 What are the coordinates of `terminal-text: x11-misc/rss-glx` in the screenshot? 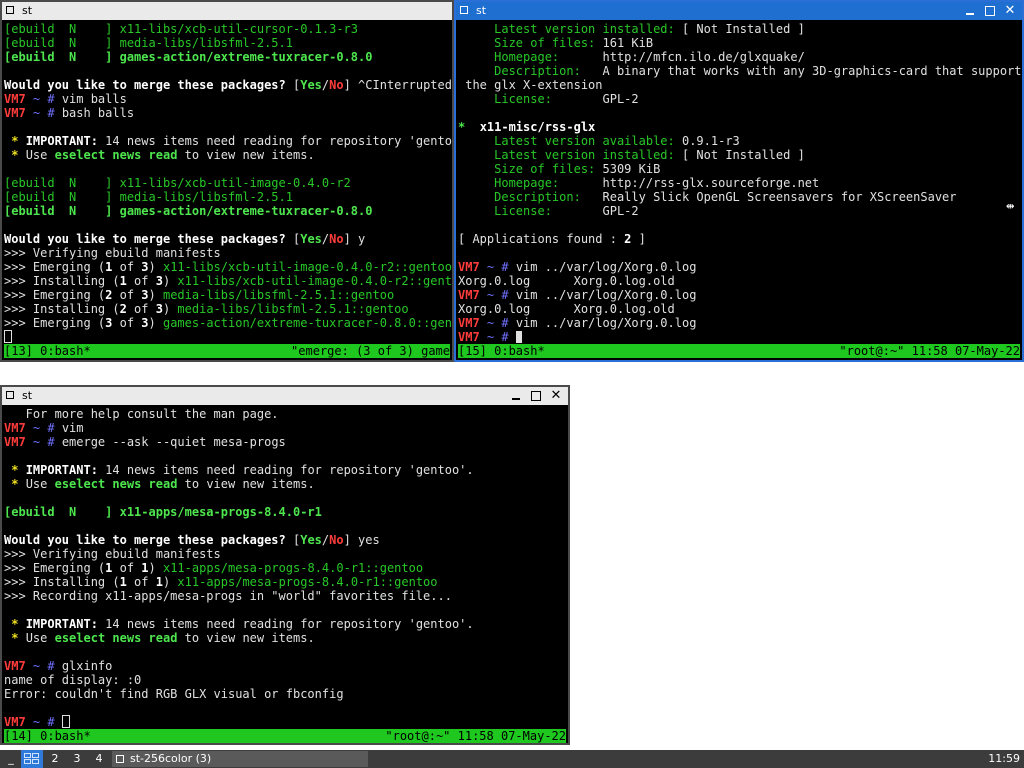 It's located at (537, 127).